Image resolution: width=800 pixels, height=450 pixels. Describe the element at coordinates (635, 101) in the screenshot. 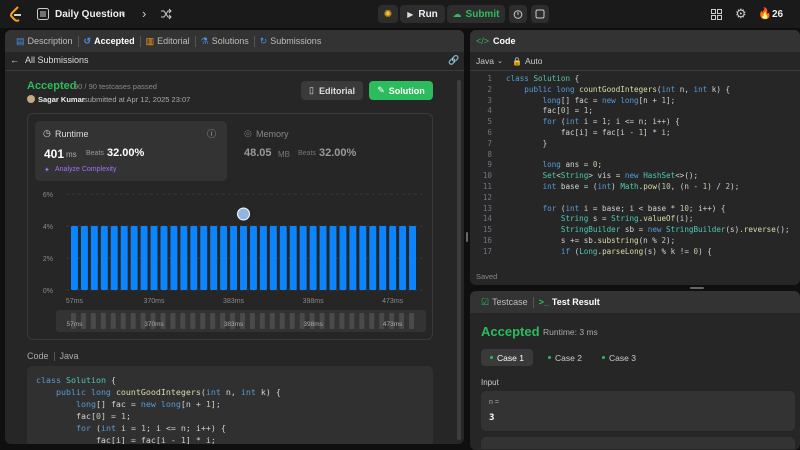

I see `editor-line: 3 long[] fac = new long[n + 1];` at that location.